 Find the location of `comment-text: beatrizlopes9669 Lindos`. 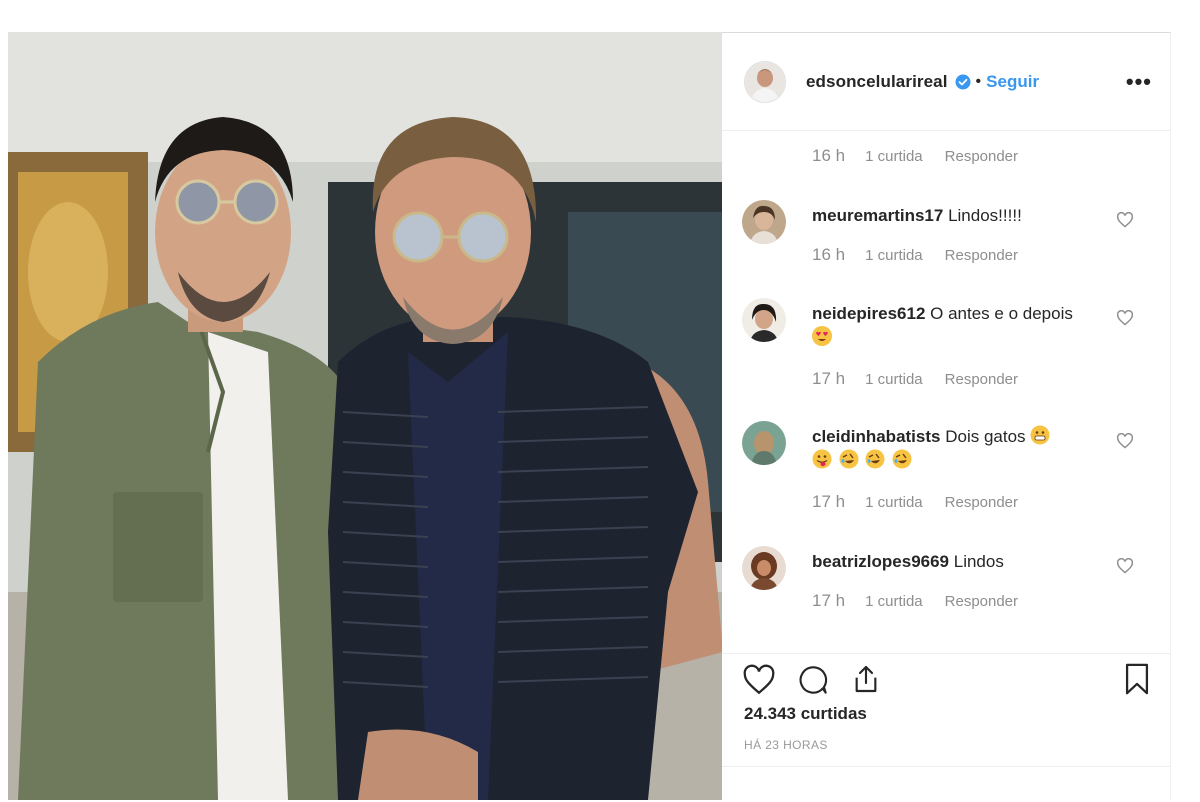

comment-text: beatrizlopes9669 Lindos is located at coordinates (957, 562).